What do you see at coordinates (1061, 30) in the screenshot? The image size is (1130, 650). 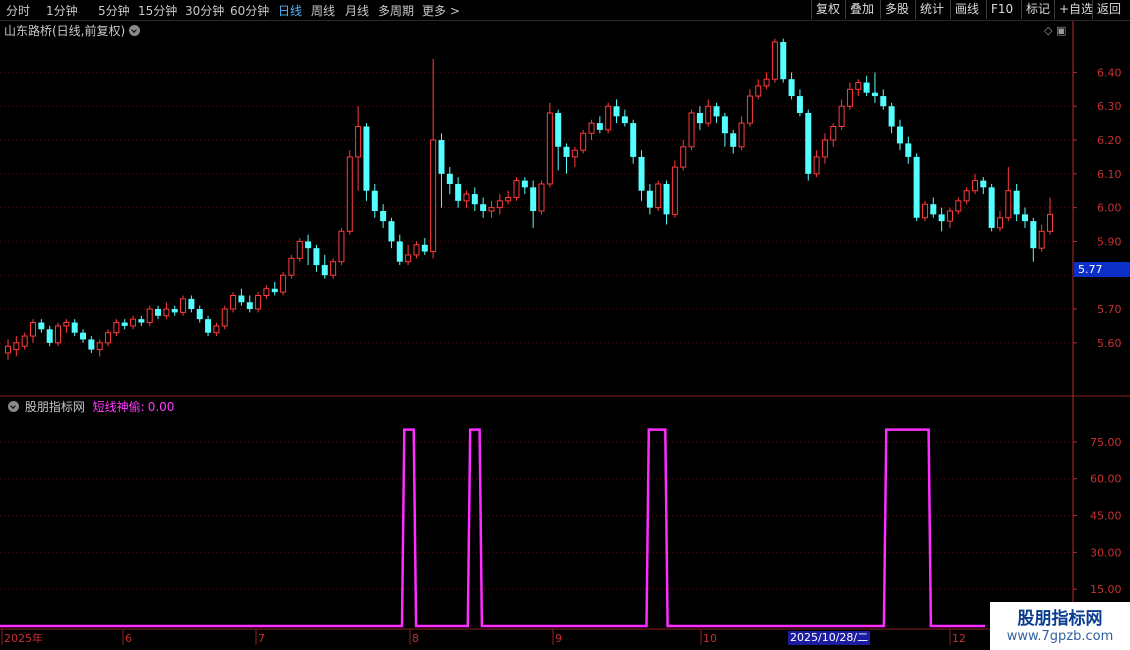 I see `panel-toggle-icon: ▣` at bounding box center [1061, 30].